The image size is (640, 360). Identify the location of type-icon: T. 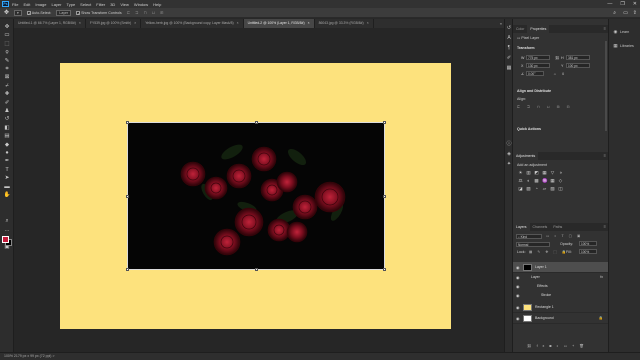
(7, 170).